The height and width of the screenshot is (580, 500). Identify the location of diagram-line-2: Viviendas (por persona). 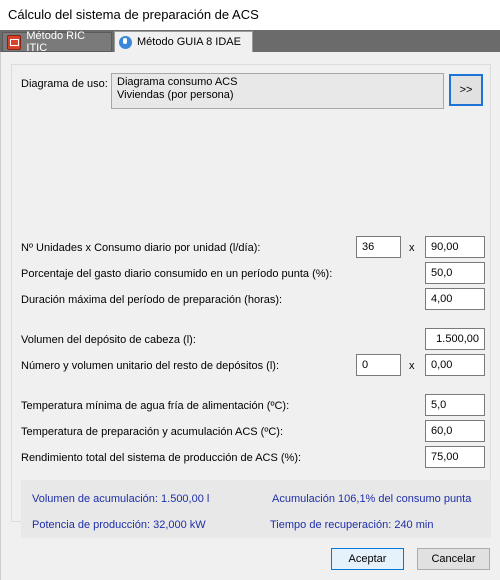
(175, 95).